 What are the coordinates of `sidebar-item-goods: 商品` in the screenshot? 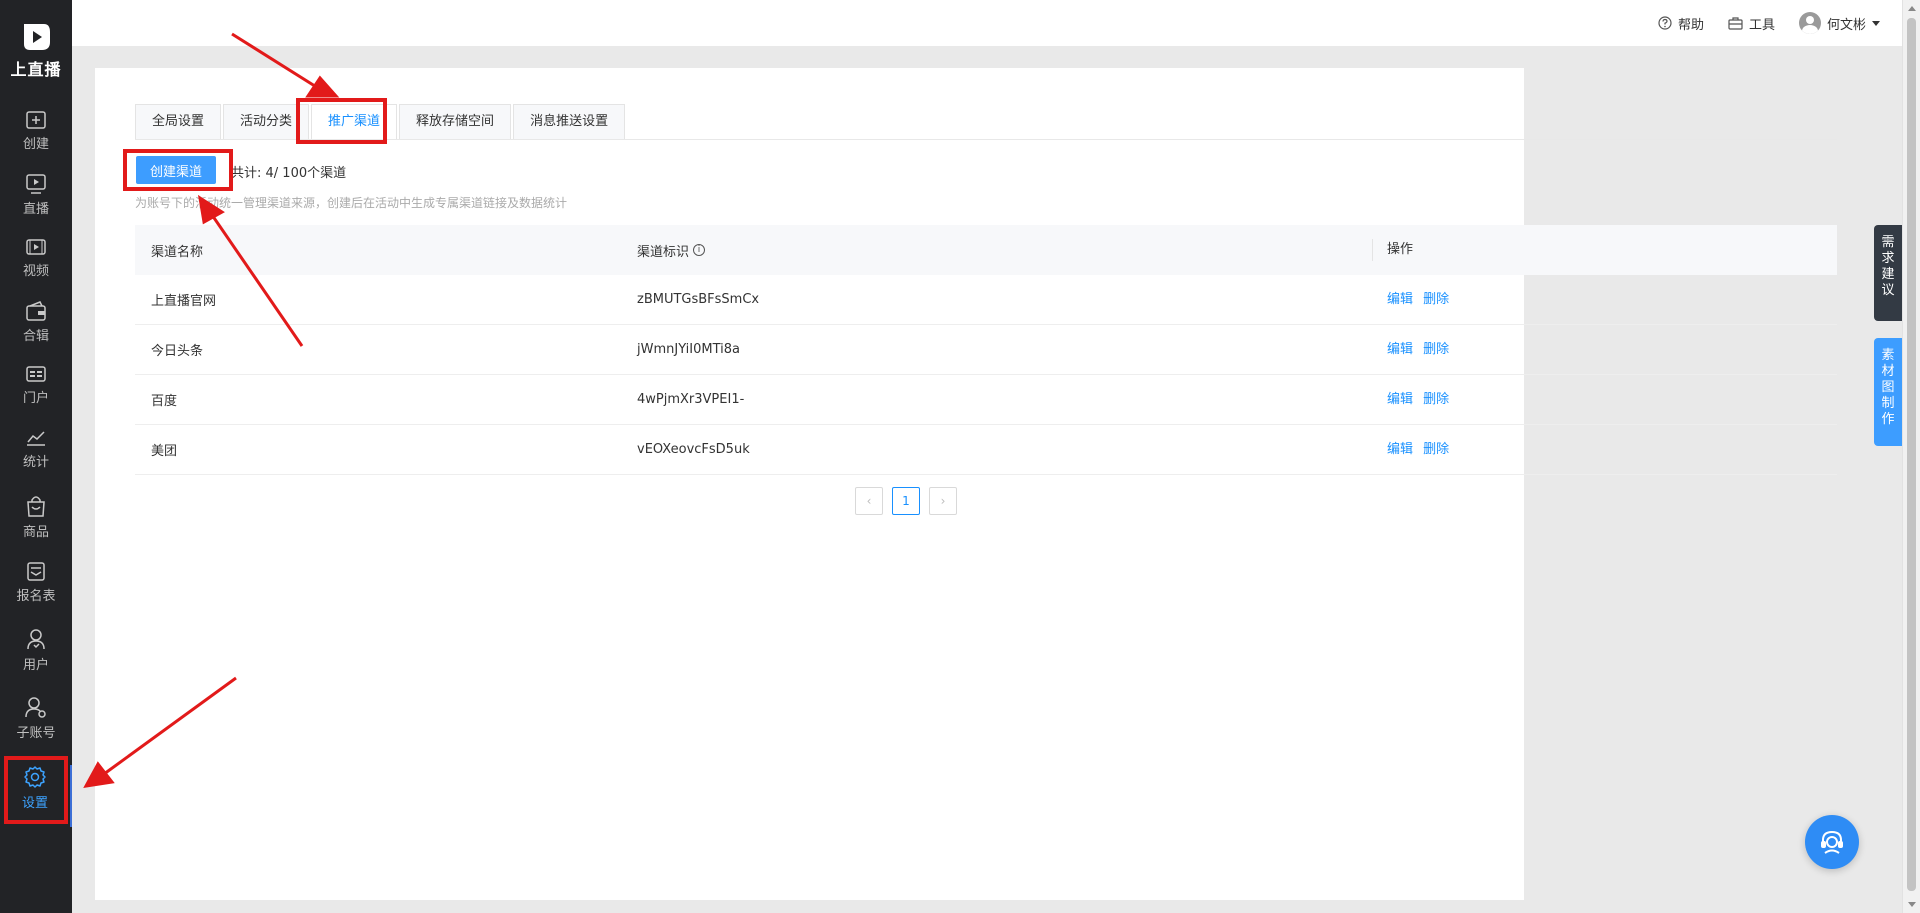 It's located at (36, 525).